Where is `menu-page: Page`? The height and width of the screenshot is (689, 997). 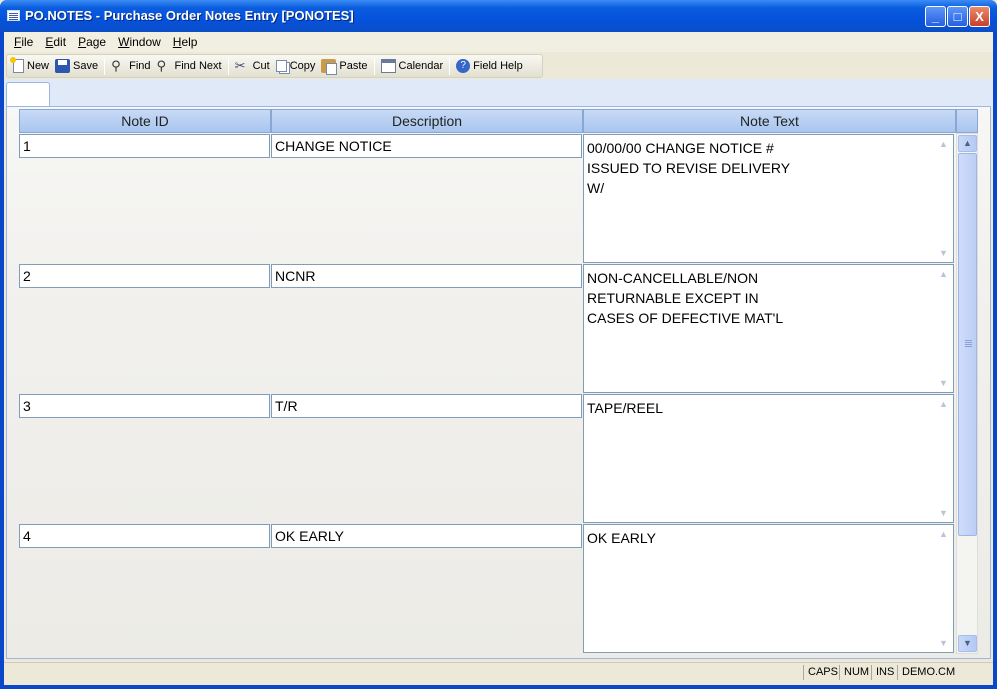
menu-page: Page is located at coordinates (92, 42).